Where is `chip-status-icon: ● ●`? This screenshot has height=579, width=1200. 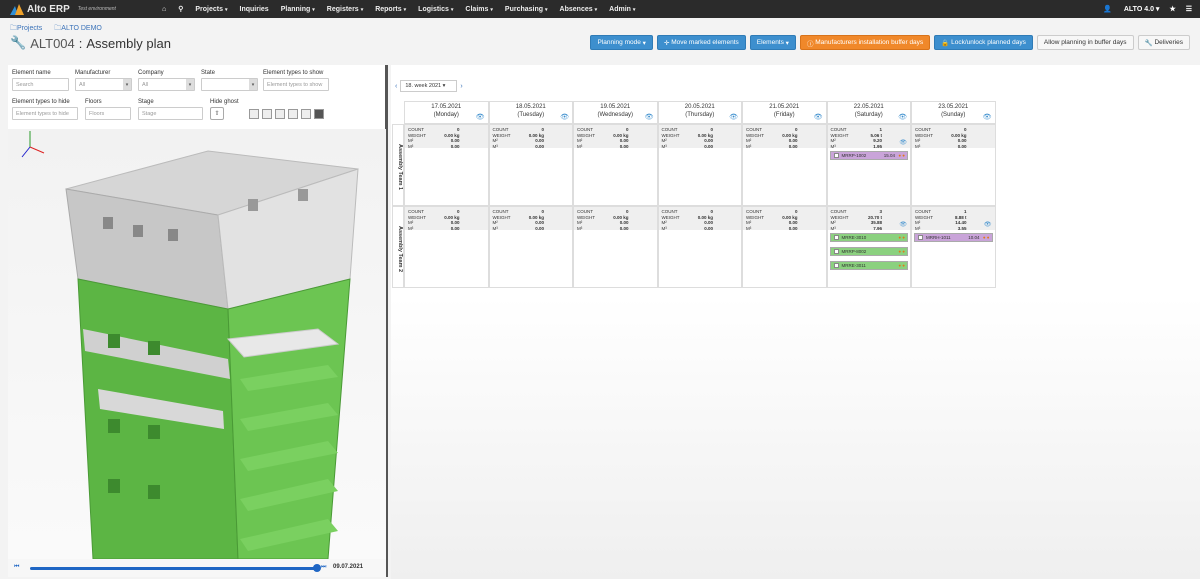
chip-status-icon: ● ● is located at coordinates (986, 237).